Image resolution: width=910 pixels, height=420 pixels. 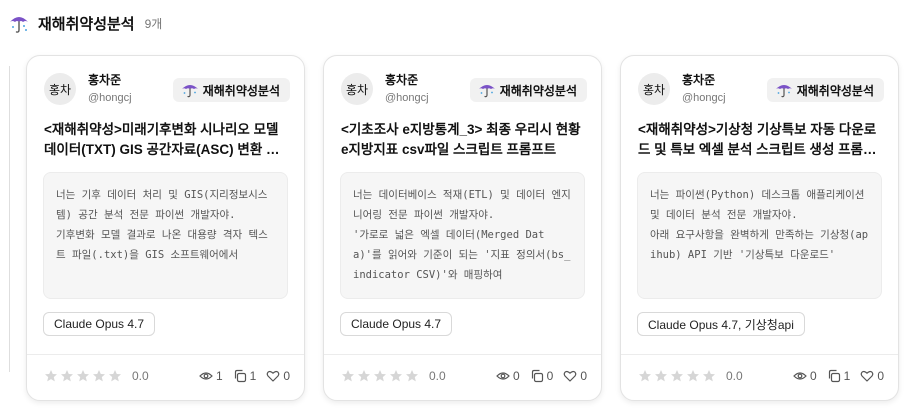 What do you see at coordinates (464, 376) in the screenshot?
I see `card-footer: 0.0 0 0 0` at bounding box center [464, 376].